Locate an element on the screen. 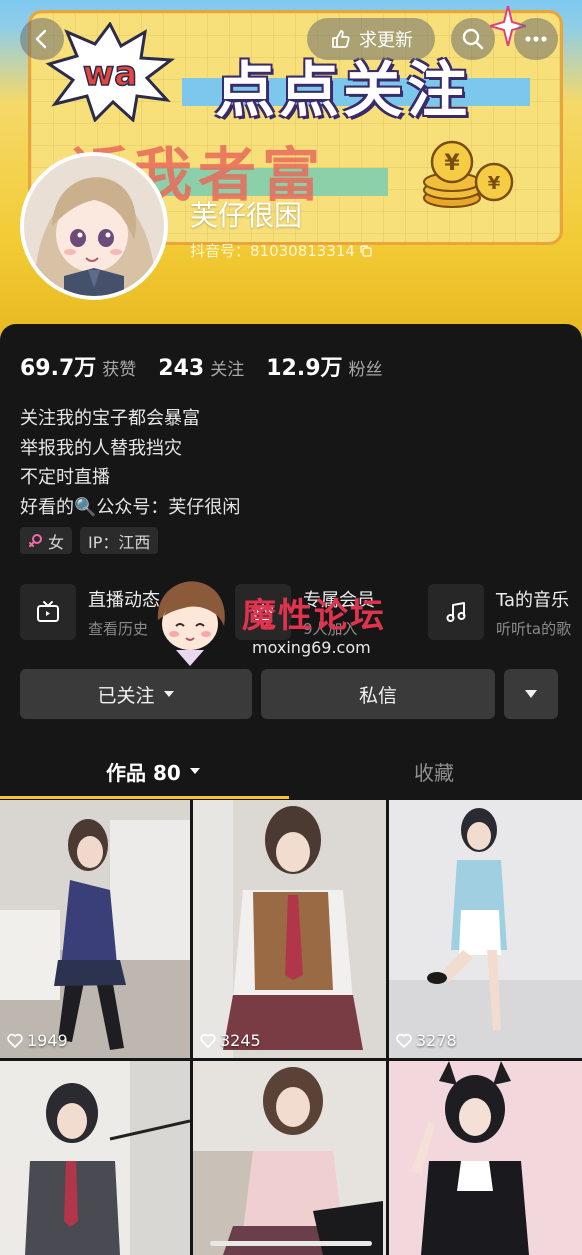 This screenshot has height=1255, width=582. video-thumbnail: 1949 is located at coordinates (95, 929).